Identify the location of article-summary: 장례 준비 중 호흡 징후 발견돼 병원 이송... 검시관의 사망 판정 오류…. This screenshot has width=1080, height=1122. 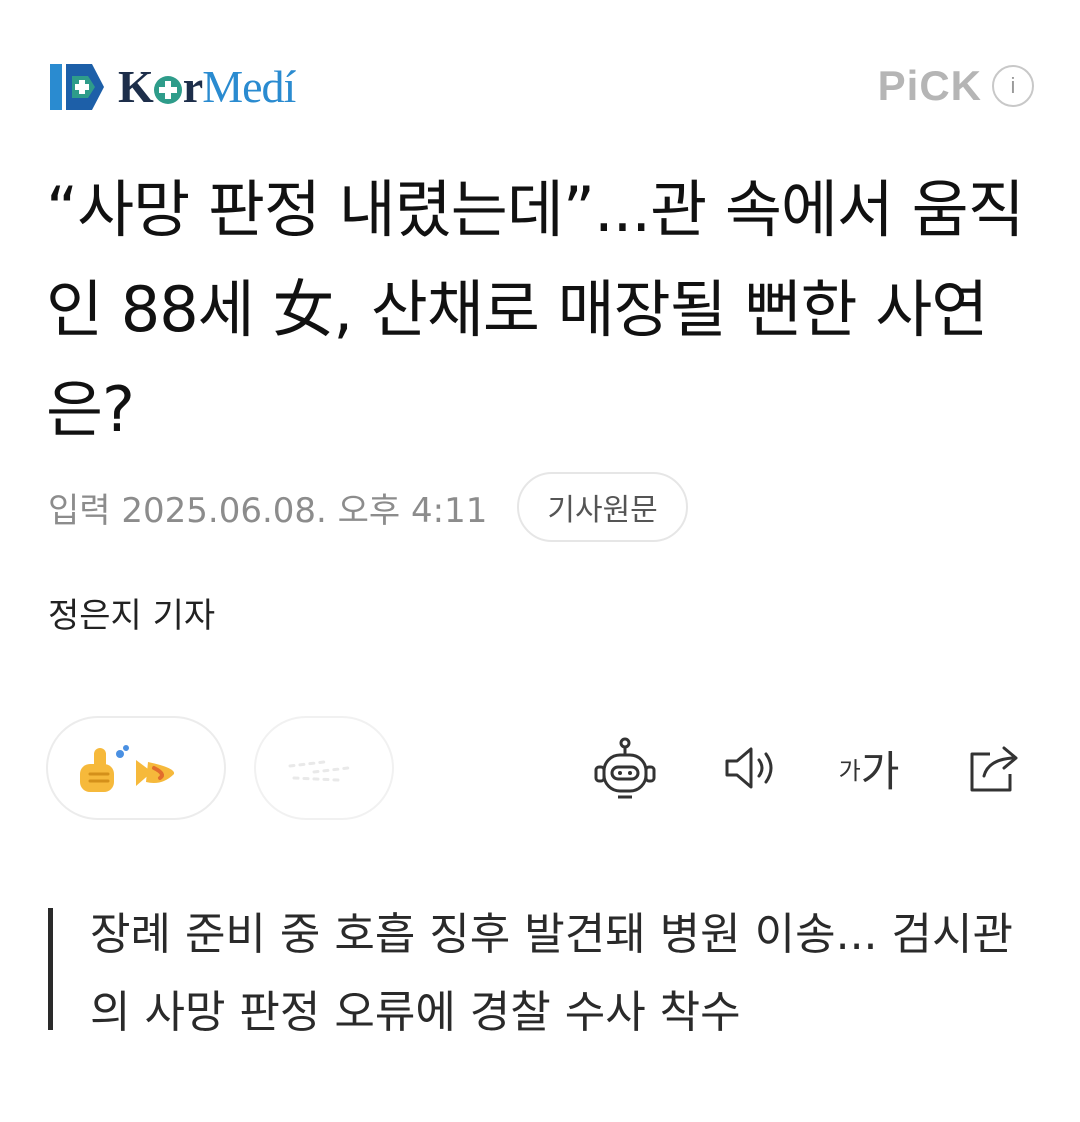
(543, 974).